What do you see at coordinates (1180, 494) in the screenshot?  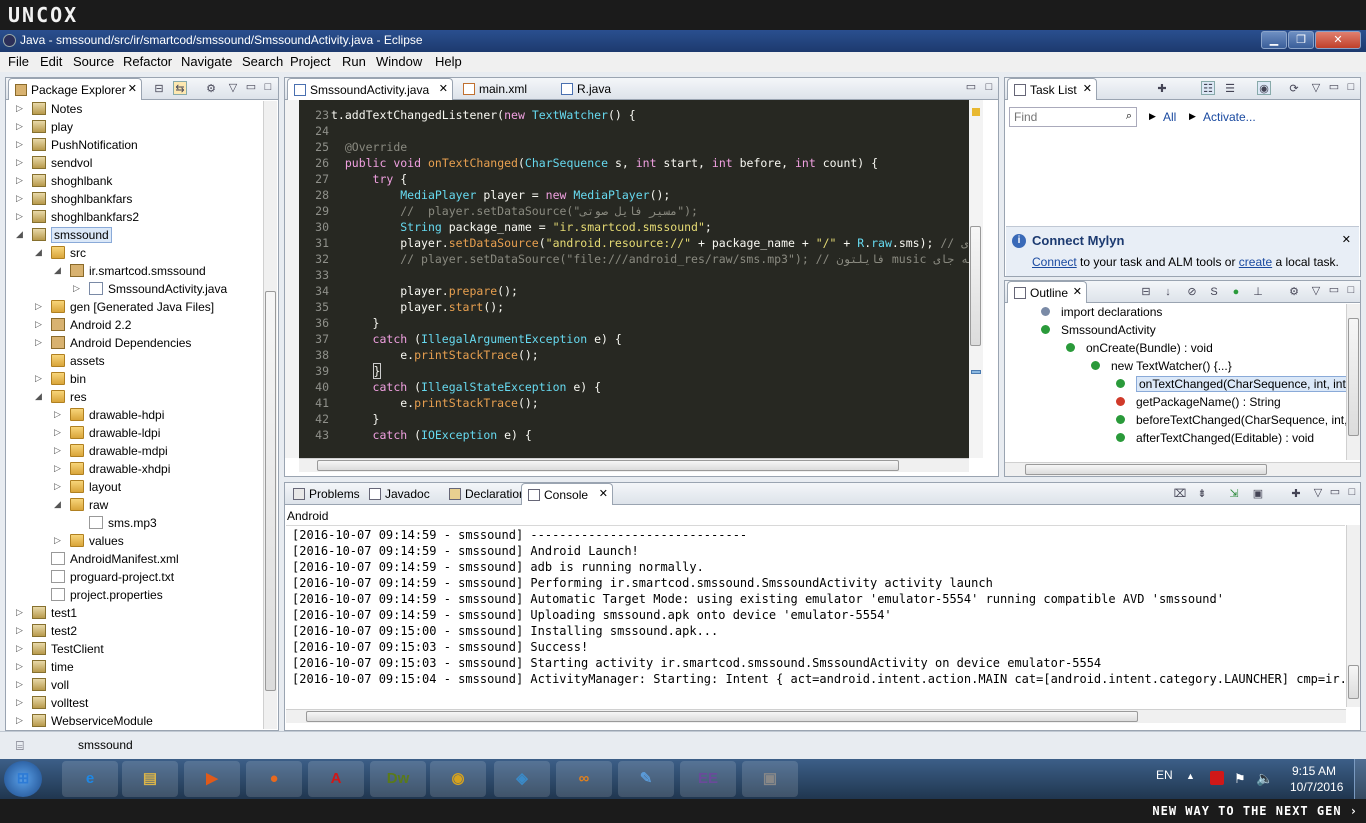 I see `clear-console-icon: ⌧` at bounding box center [1180, 494].